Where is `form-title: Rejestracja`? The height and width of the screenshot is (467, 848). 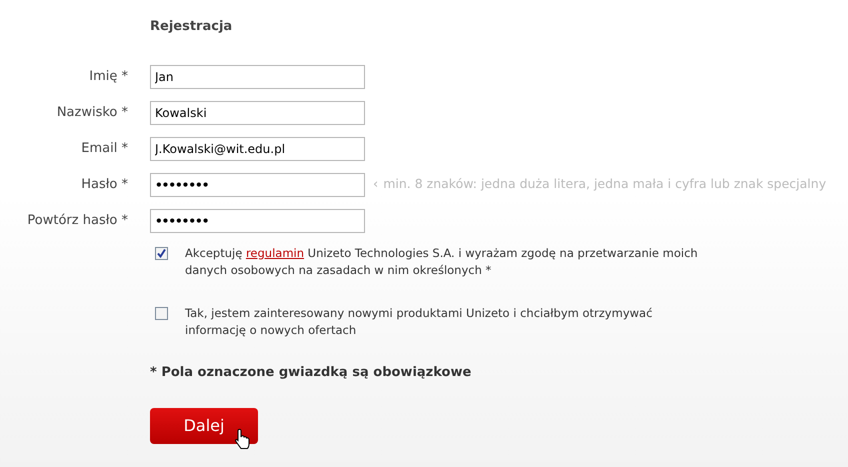
form-title: Rejestracja is located at coordinates (192, 27).